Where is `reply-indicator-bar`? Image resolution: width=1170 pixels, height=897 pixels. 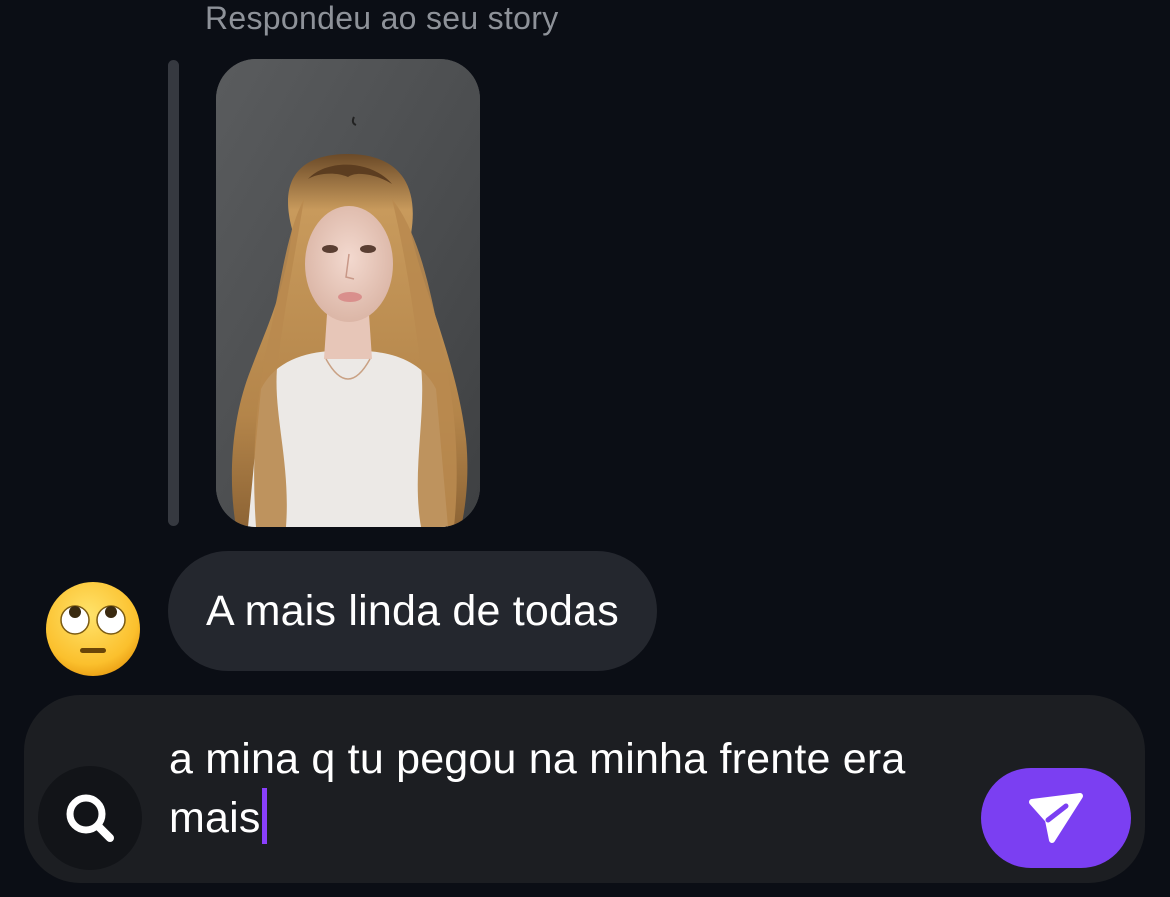
reply-indicator-bar is located at coordinates (173, 293).